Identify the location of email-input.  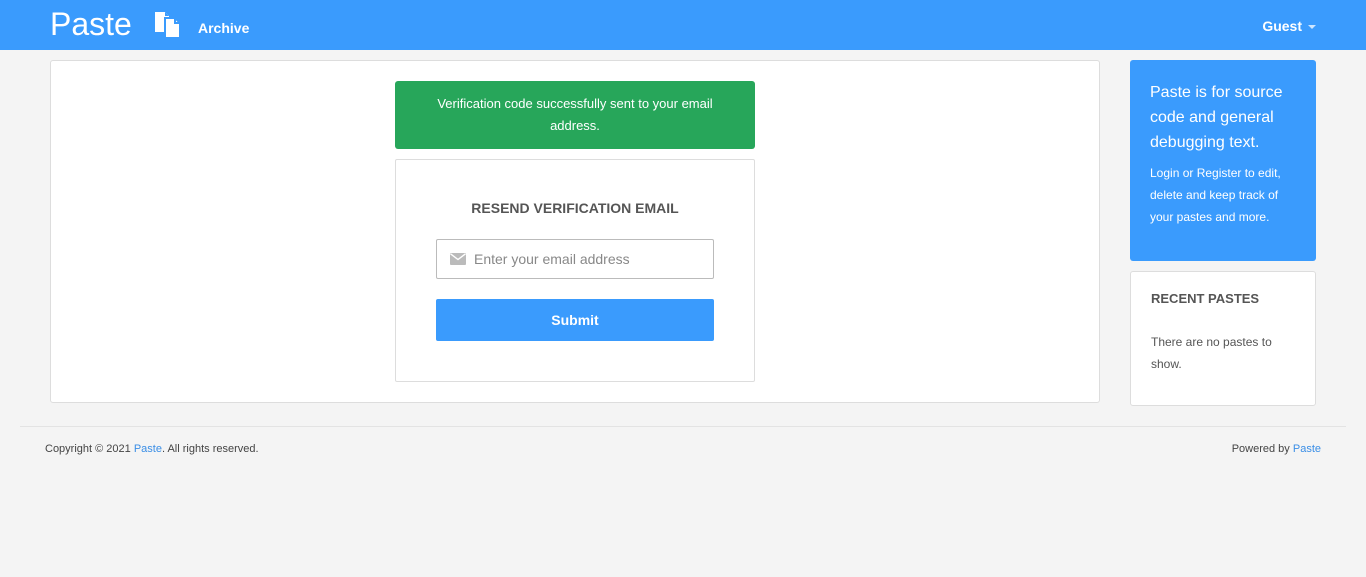
(592, 259).